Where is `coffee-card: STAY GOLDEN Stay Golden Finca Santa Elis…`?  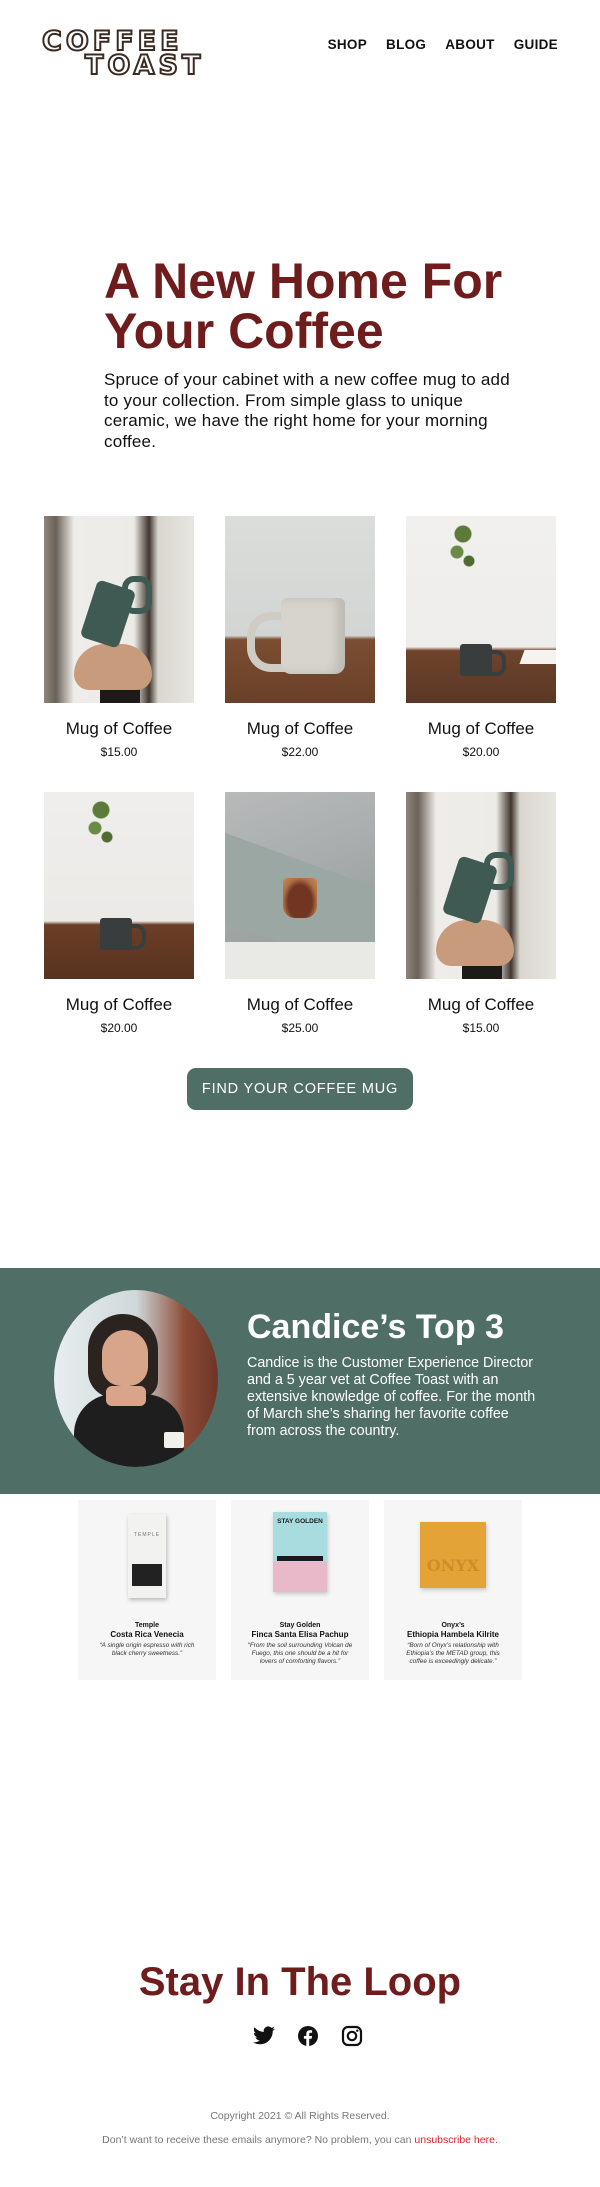 coffee-card: STAY GOLDEN Stay Golden Finca Santa Elis… is located at coordinates (300, 1590).